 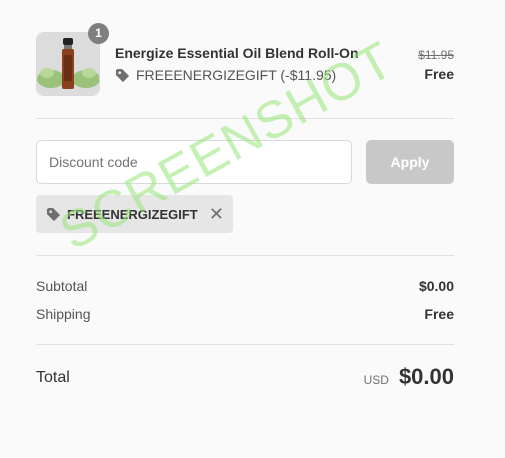 I want to click on product-discount: FREEENERGIZEGIFT (-$11.95), so click(x=225, y=75).